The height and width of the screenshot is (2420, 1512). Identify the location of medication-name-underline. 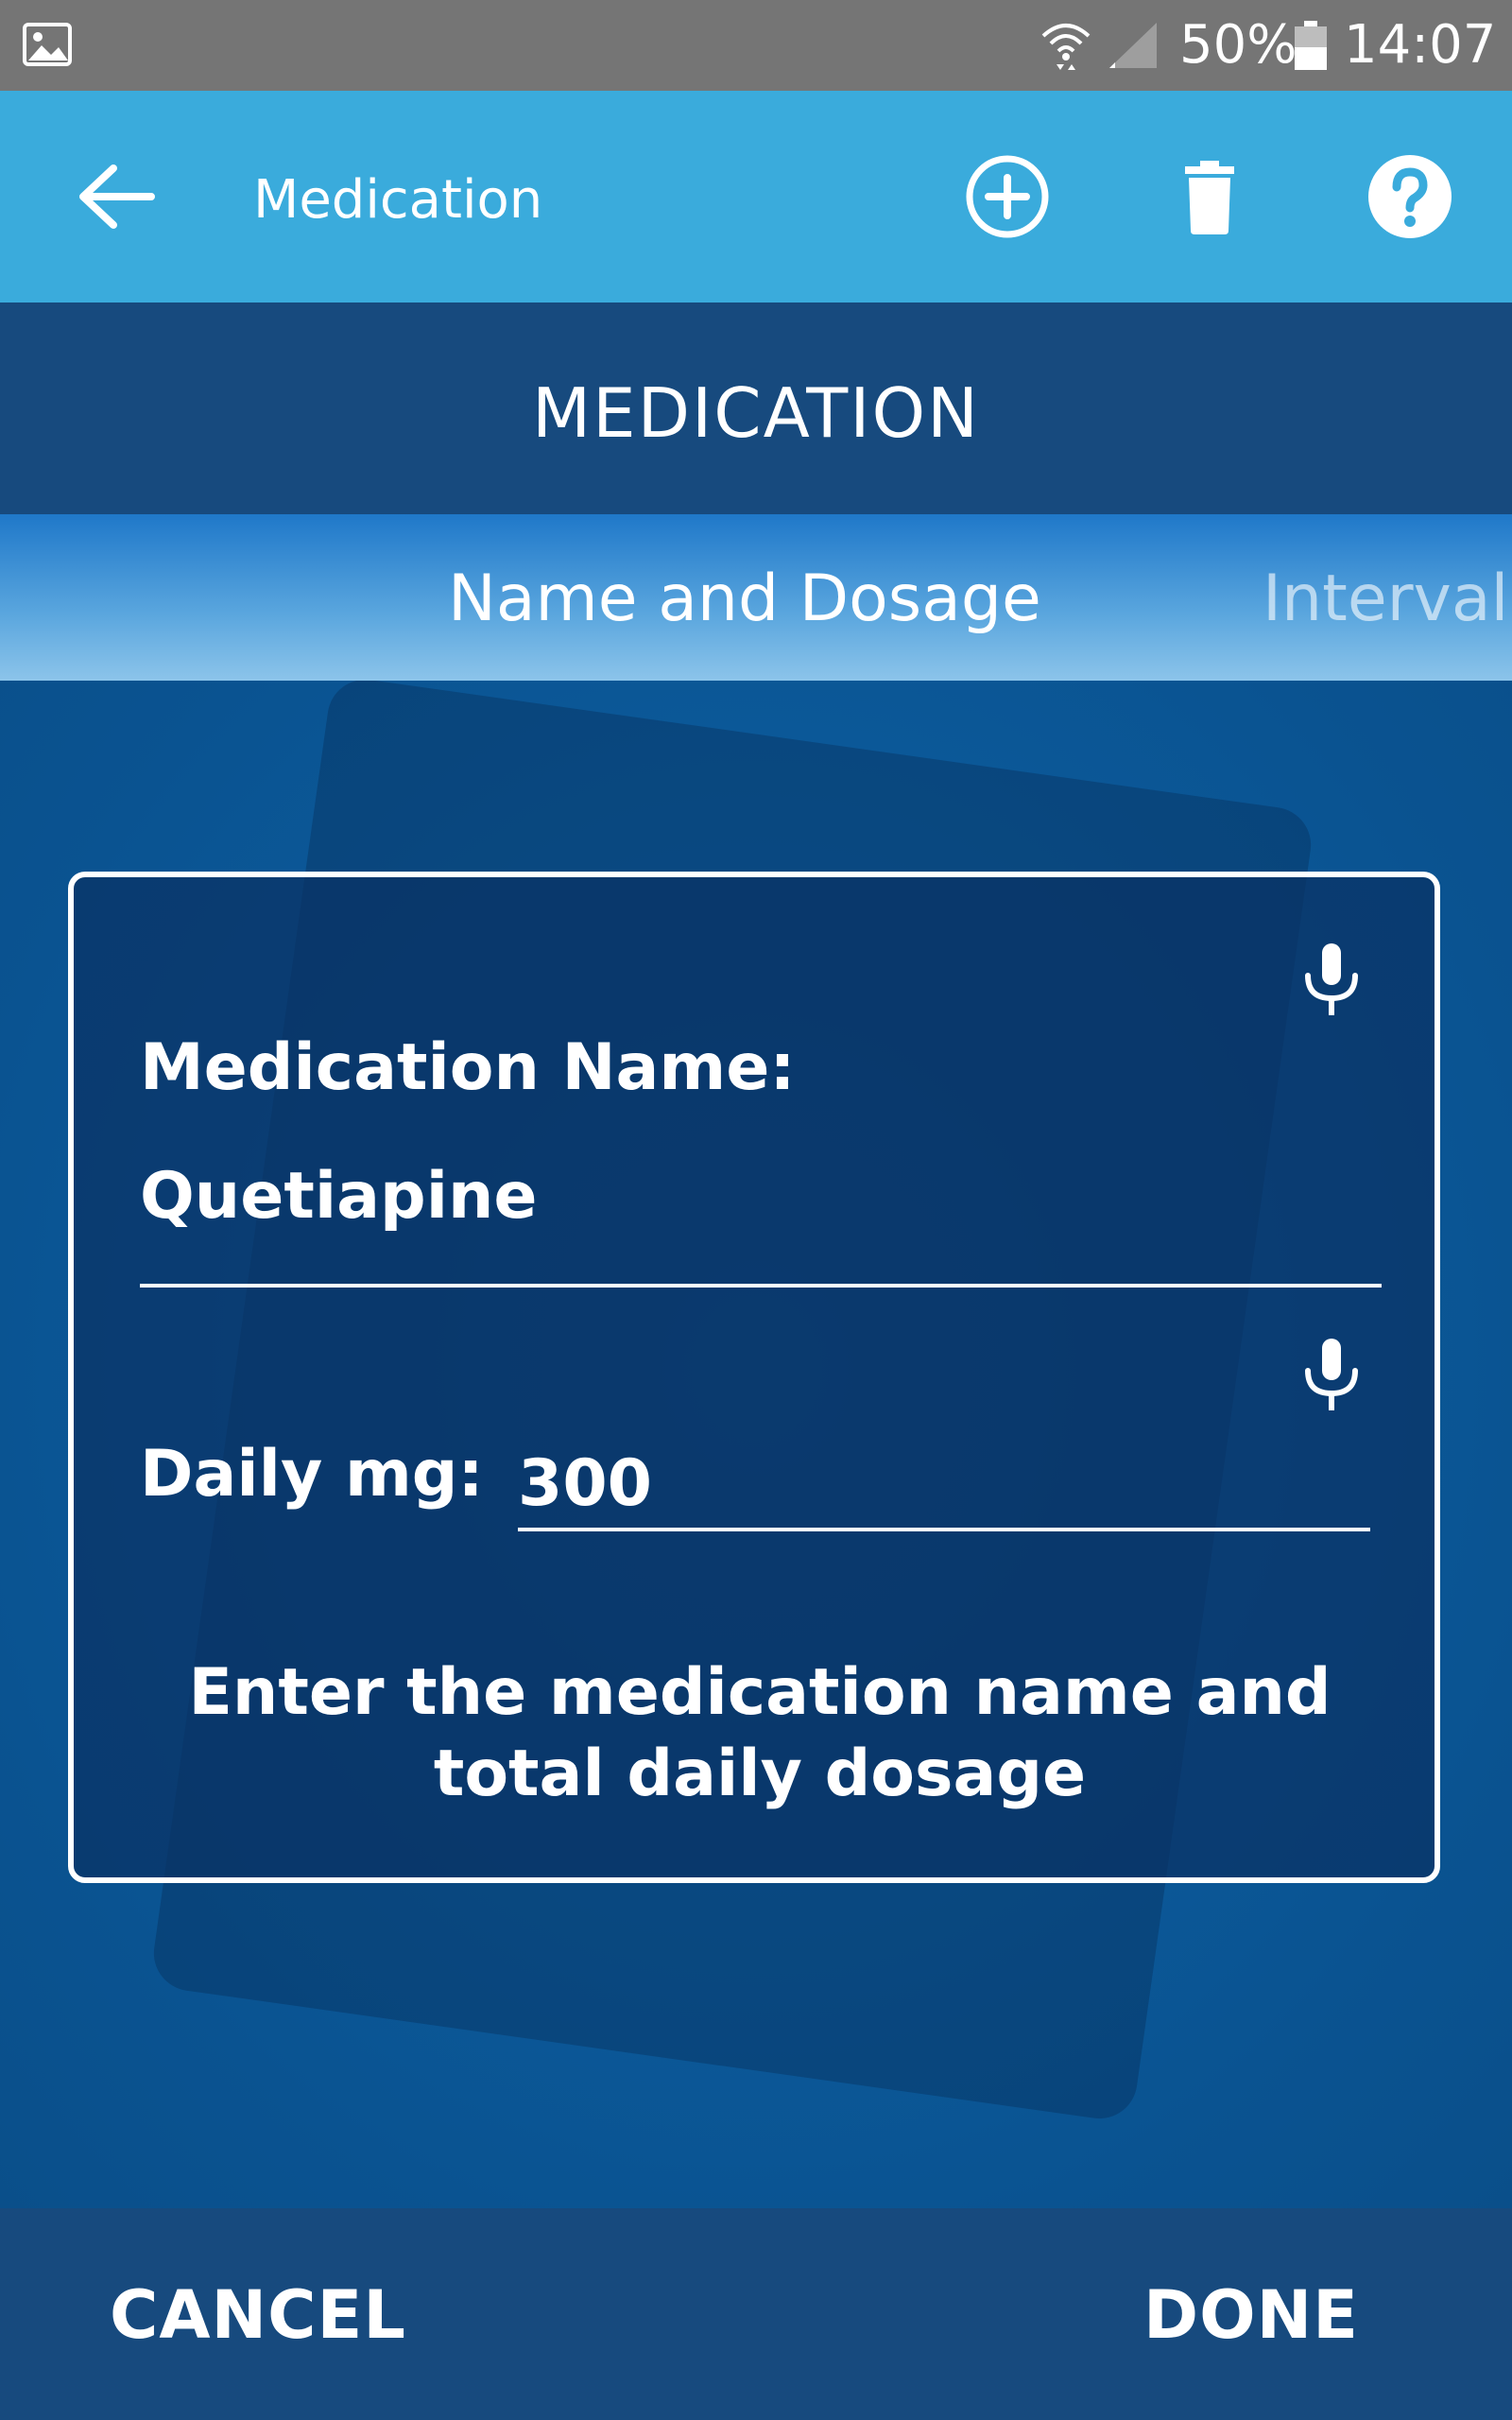
(761, 1286).